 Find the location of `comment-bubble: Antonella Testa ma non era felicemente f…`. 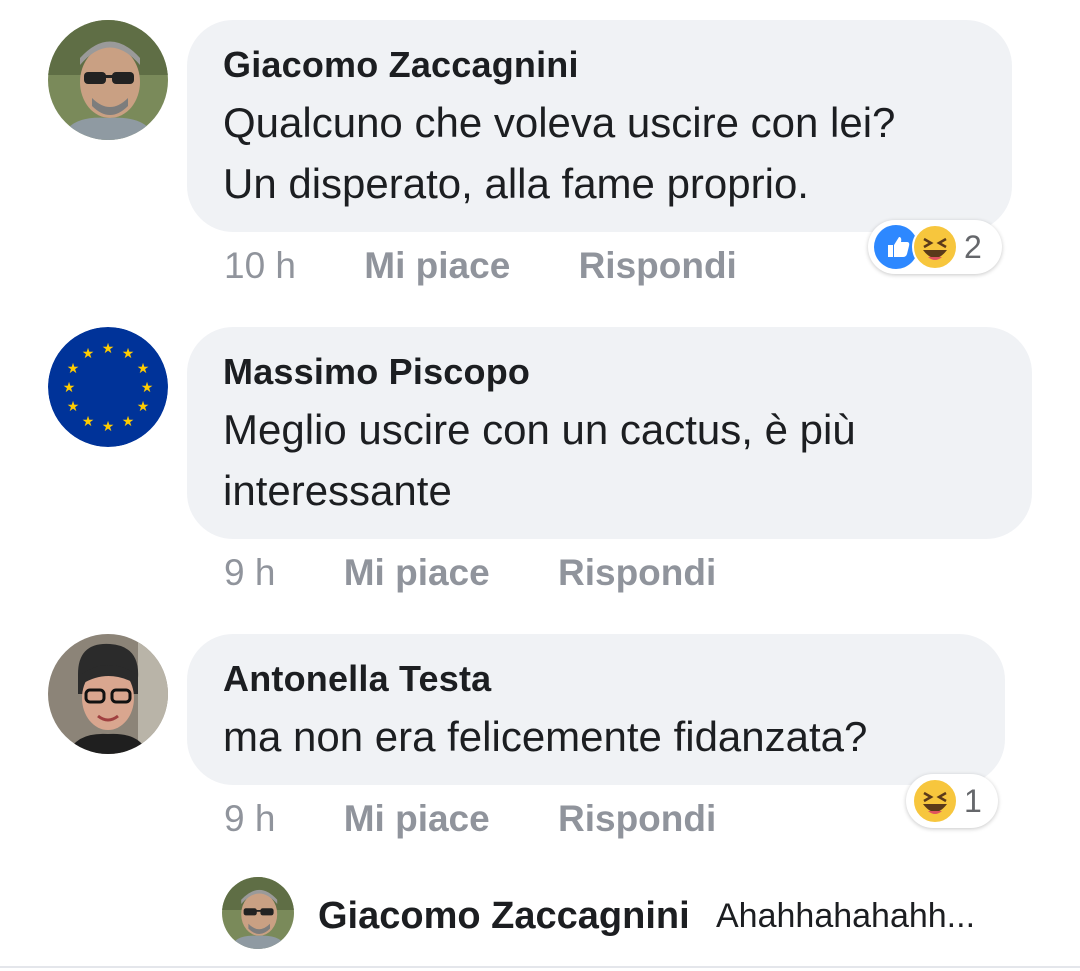

comment-bubble: Antonella Testa ma non era felicemente f… is located at coordinates (596, 709).